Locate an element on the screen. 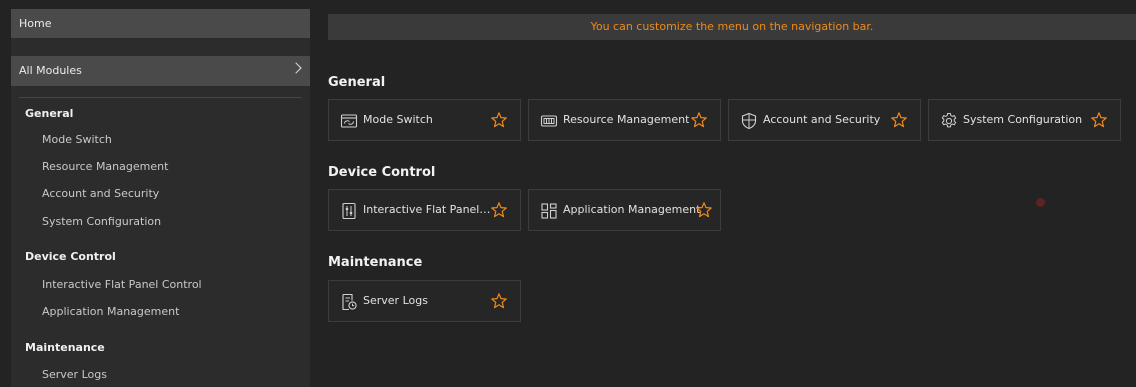 The width and height of the screenshot is (1136, 387). shield-icon is located at coordinates (749, 121).